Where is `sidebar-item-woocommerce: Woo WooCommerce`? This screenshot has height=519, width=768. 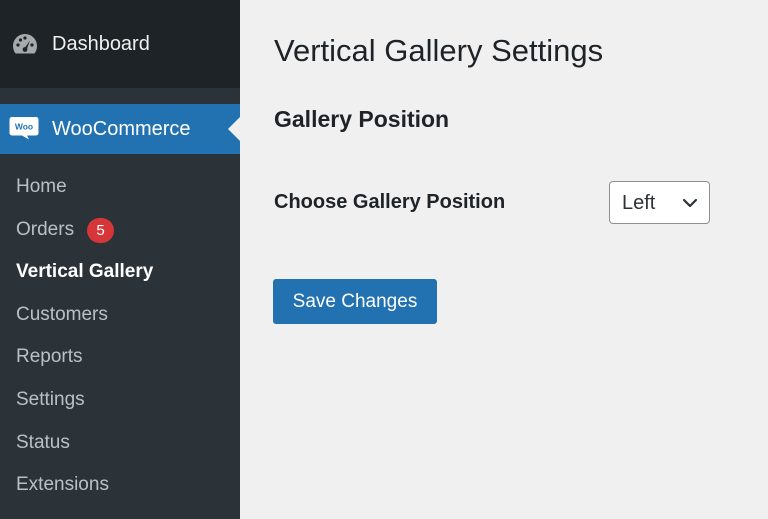
sidebar-item-woocommerce: Woo WooCommerce is located at coordinates (120, 129).